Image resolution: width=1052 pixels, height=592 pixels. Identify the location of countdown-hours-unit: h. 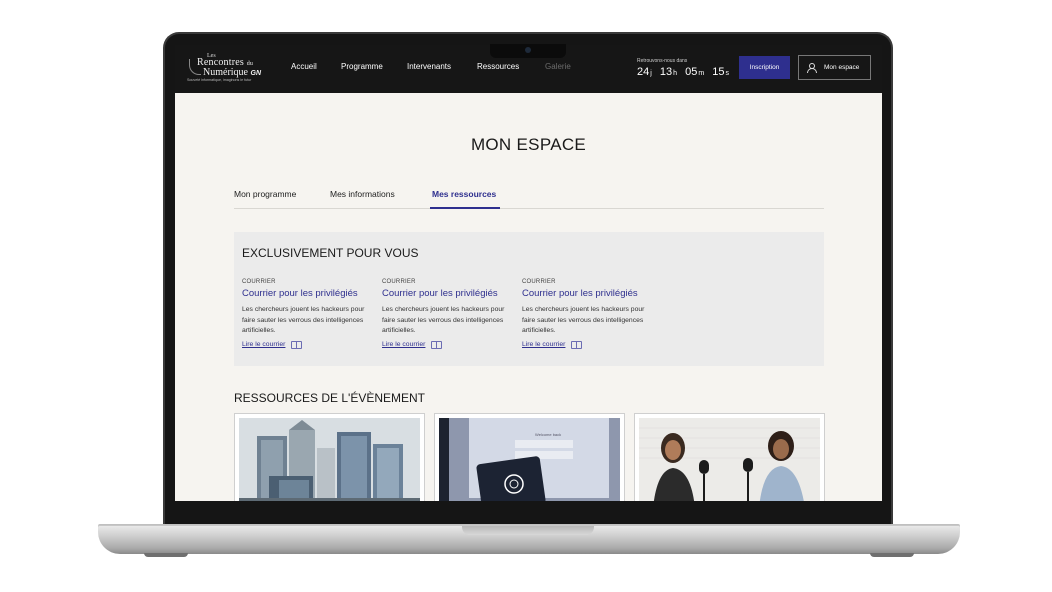
(675, 73).